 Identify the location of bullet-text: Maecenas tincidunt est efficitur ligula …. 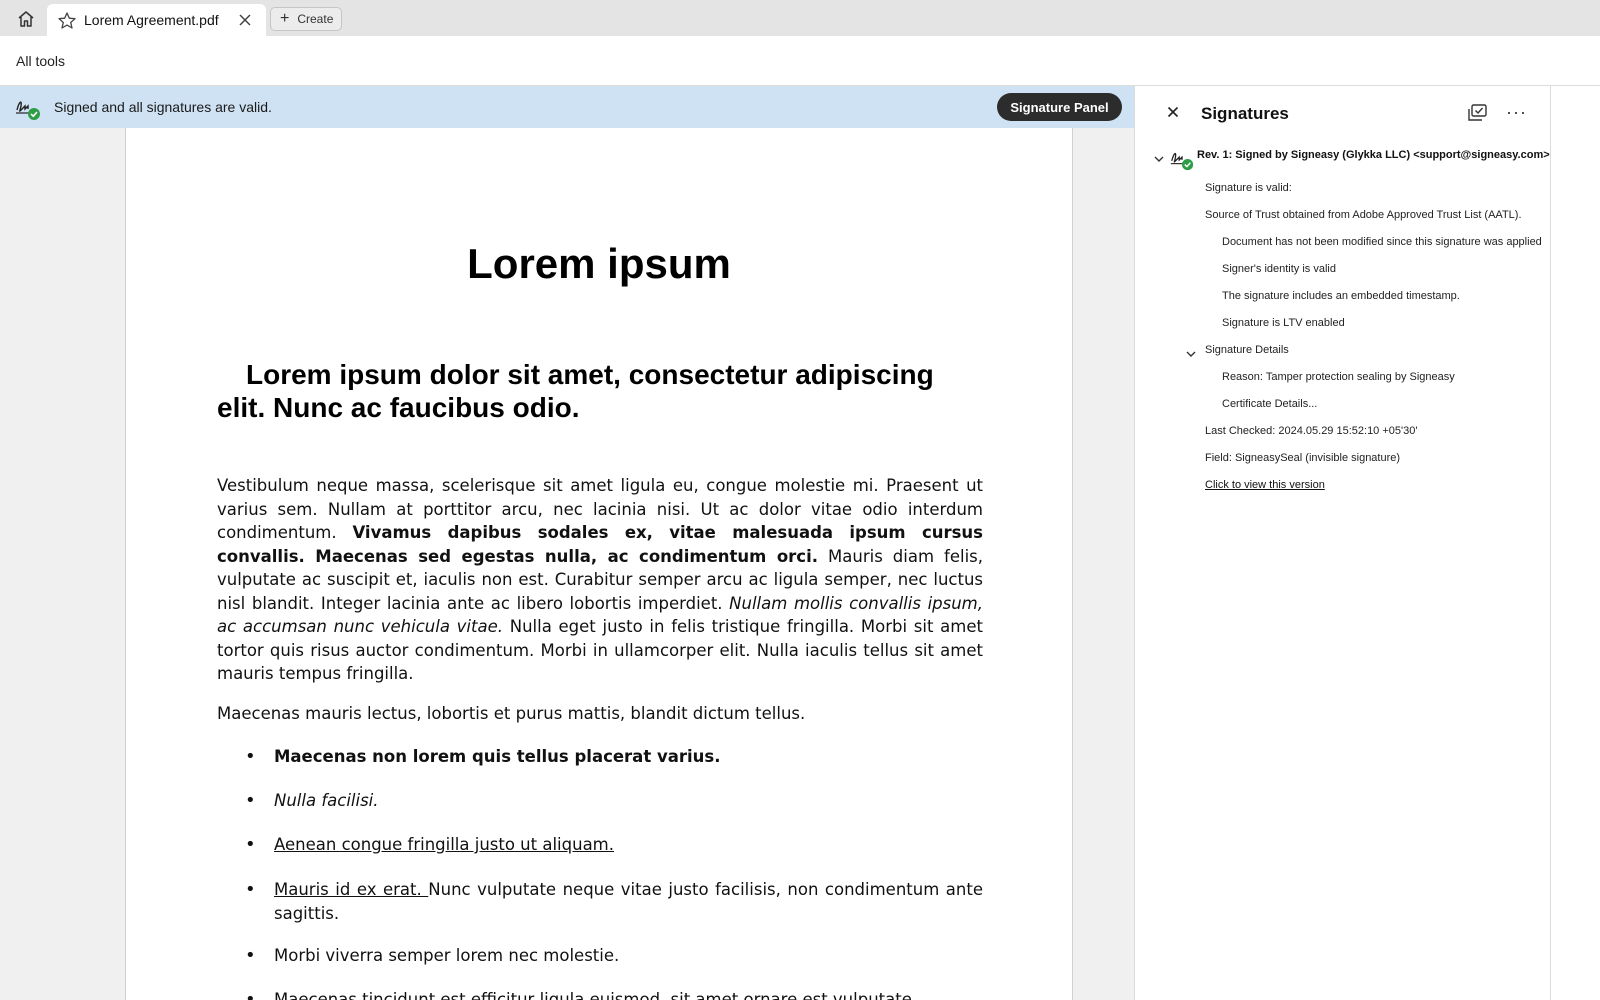
(596, 995).